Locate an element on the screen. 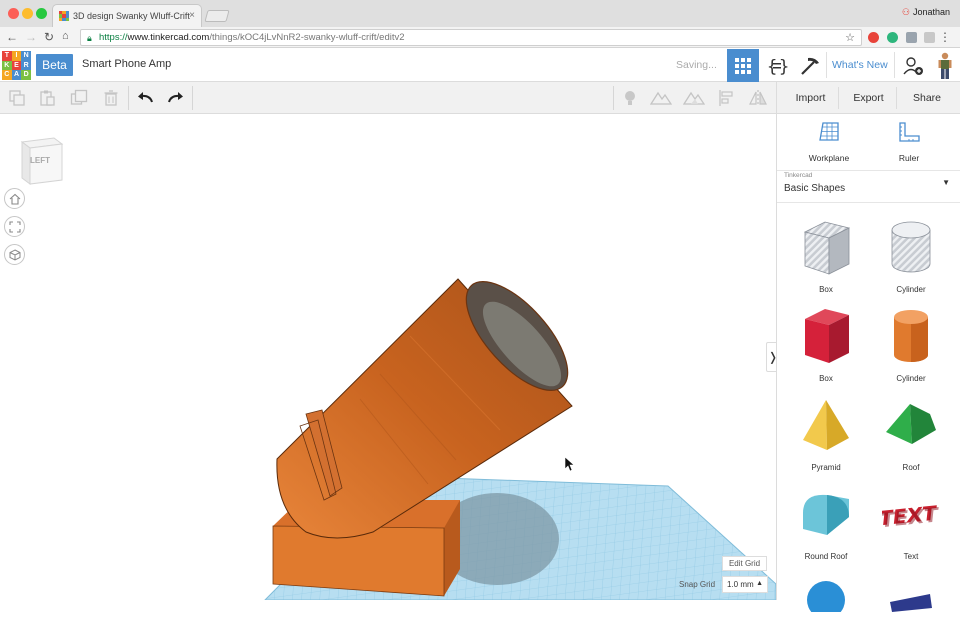  import-button: Import is located at coordinates (811, 98).